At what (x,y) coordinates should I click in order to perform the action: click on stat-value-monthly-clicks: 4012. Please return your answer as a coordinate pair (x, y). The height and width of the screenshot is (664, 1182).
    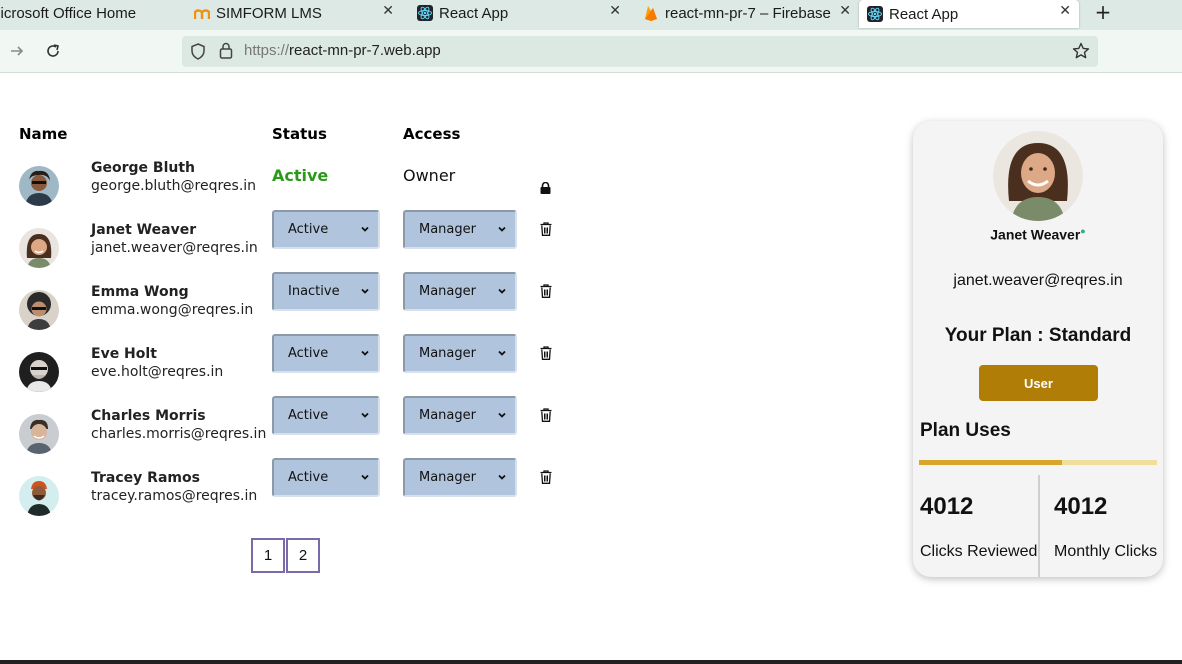
    Looking at the image, I should click on (1081, 506).